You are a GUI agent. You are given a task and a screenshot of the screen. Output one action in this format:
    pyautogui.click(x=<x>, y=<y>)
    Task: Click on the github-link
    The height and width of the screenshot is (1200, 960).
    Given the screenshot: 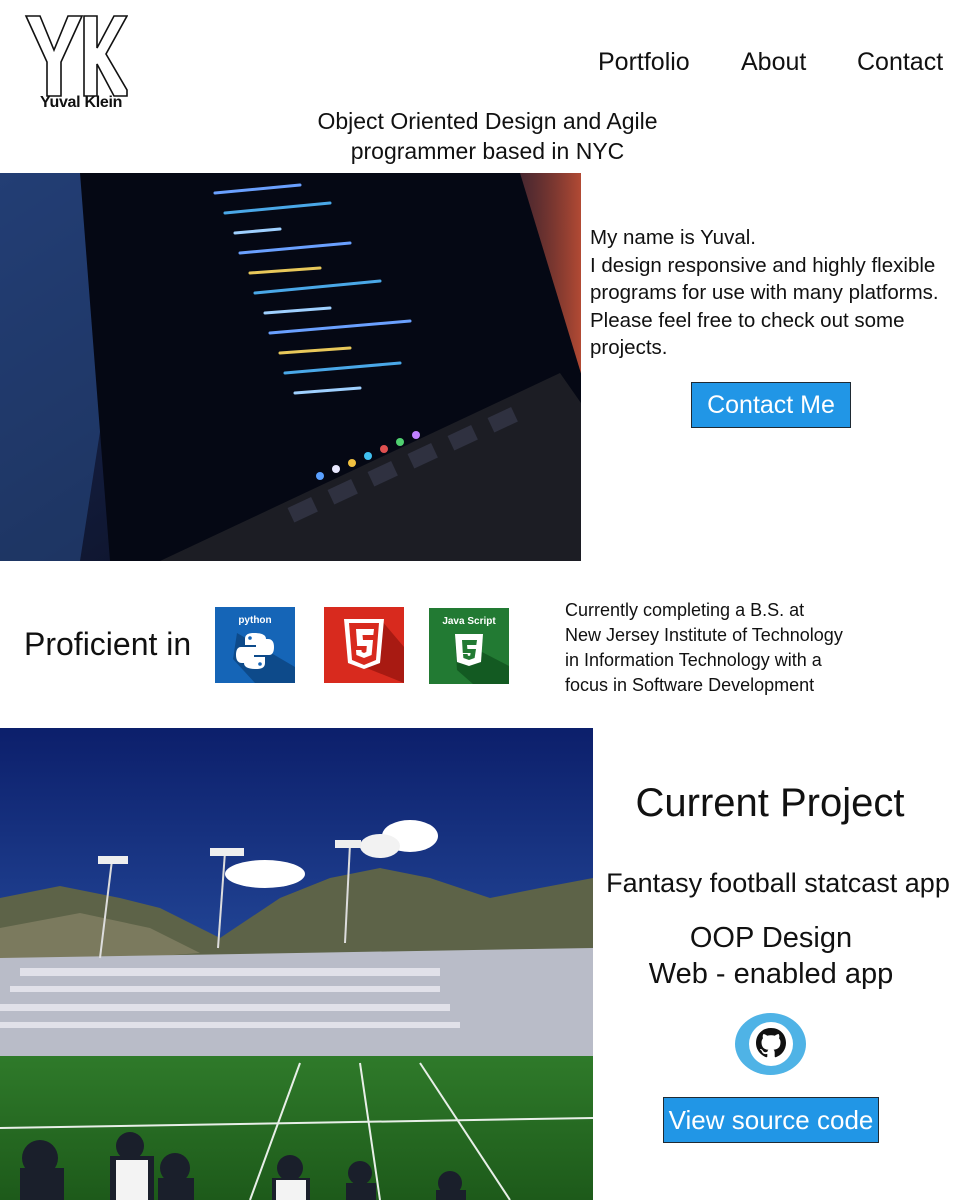 What is the action you would take?
    pyautogui.click(x=770, y=1044)
    